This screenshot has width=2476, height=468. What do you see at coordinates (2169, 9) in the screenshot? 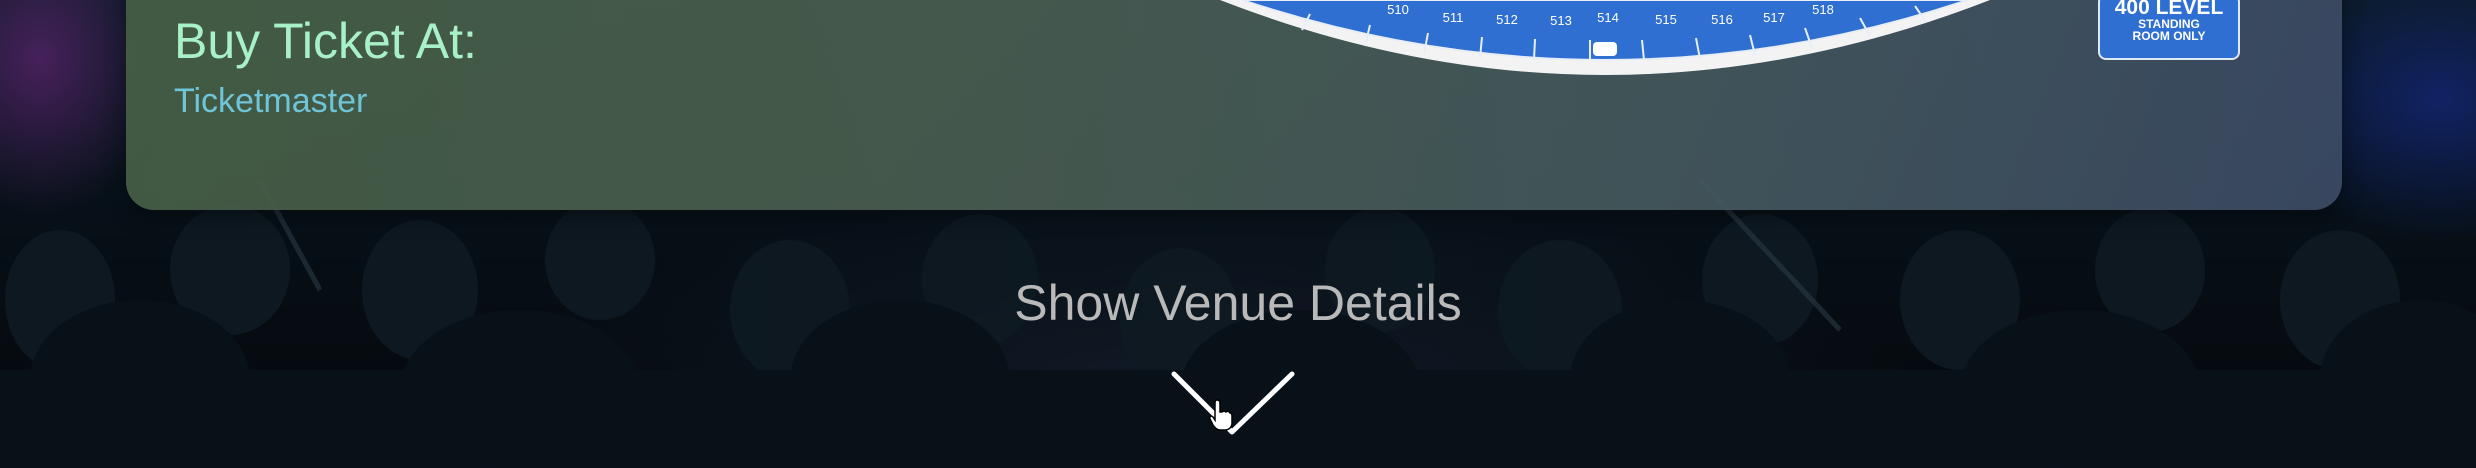
I see `level-title: 400 LEVEL` at bounding box center [2169, 9].